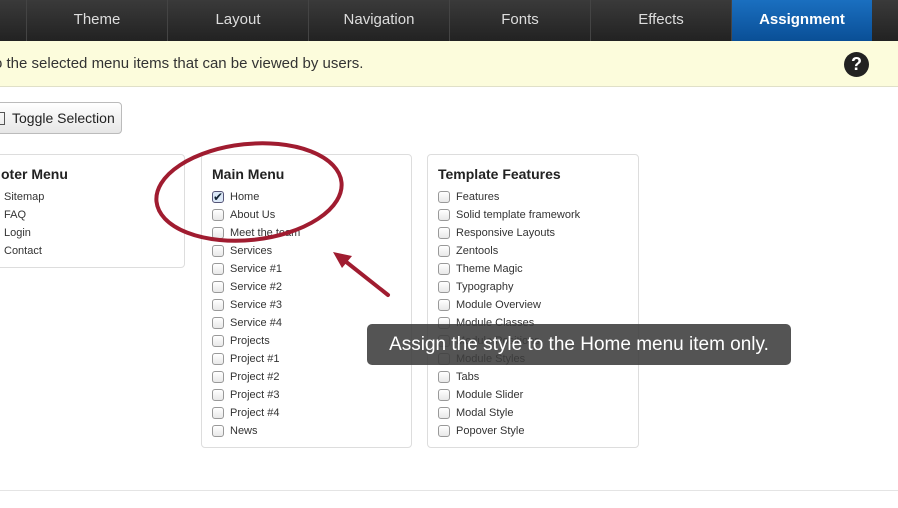 The width and height of the screenshot is (898, 508). I want to click on item-label: Meet the team, so click(265, 233).